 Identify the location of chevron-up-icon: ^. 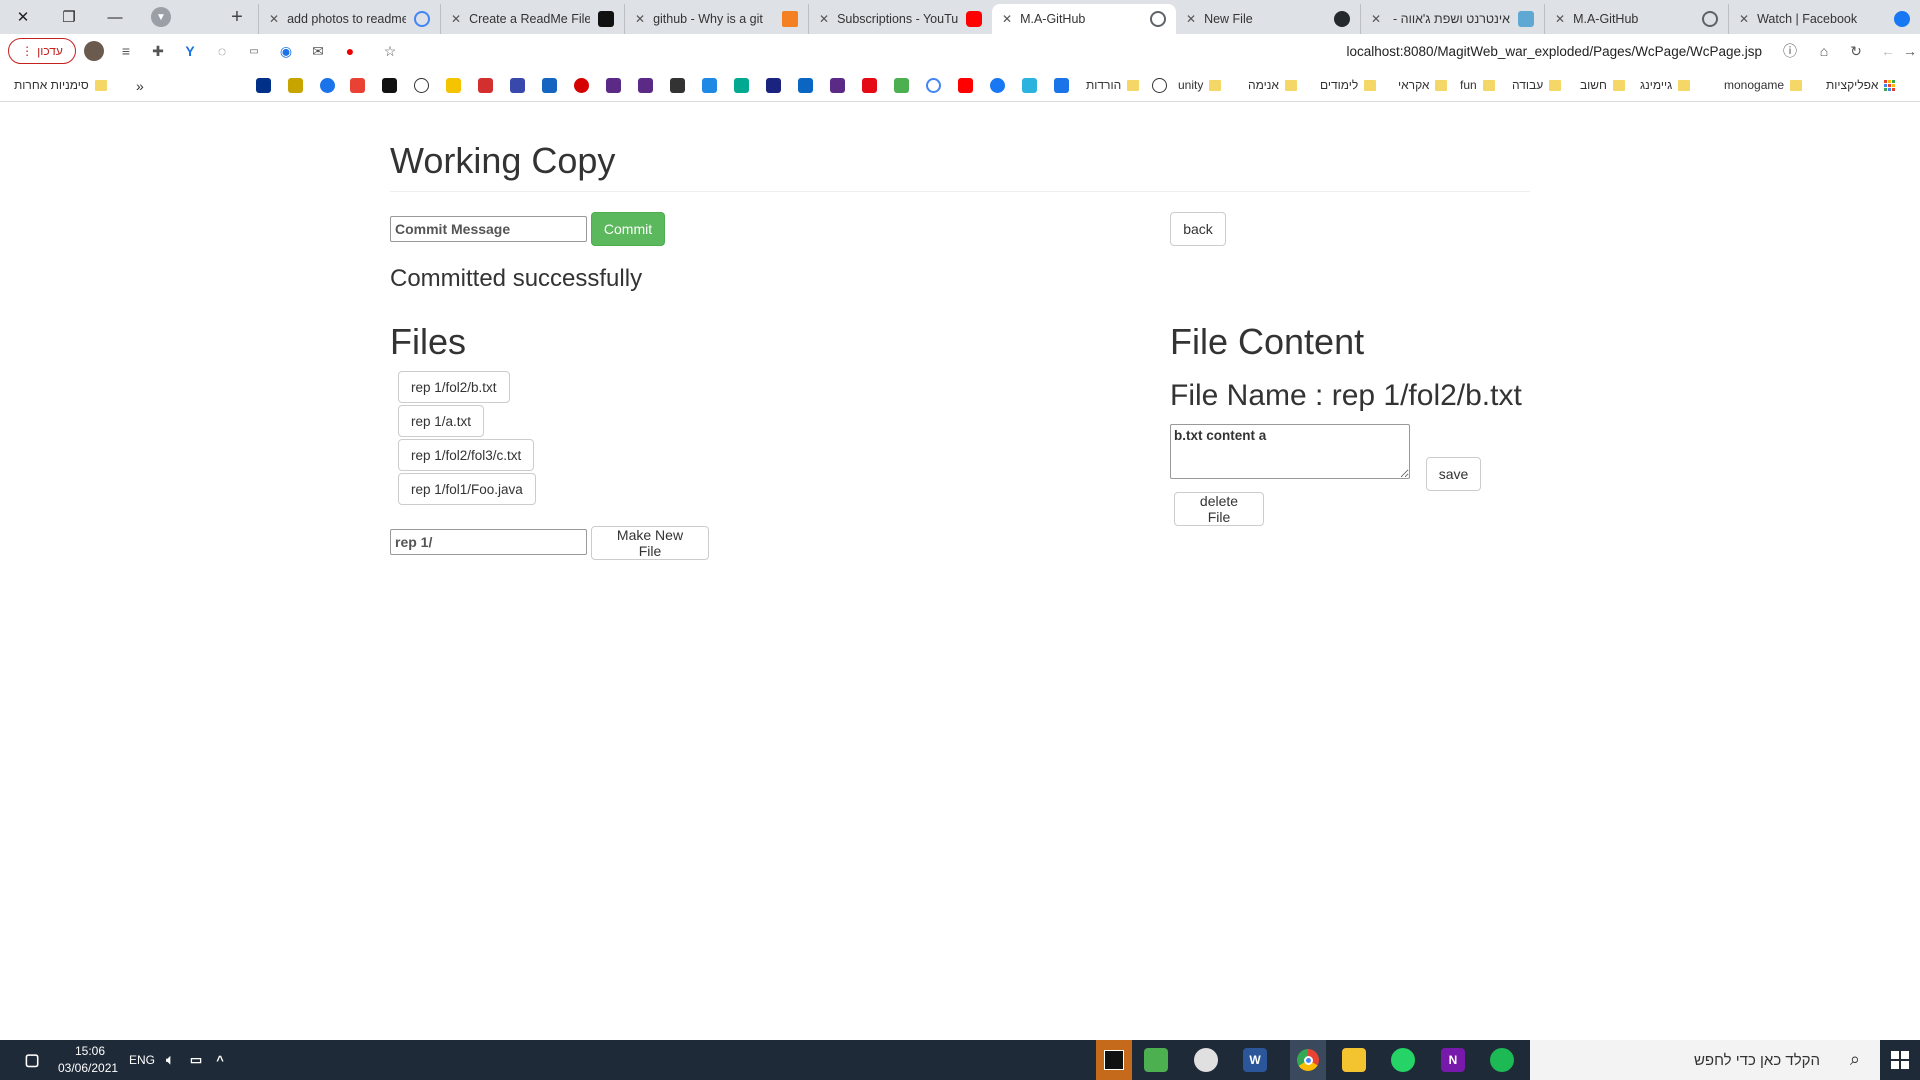
(220, 1060).